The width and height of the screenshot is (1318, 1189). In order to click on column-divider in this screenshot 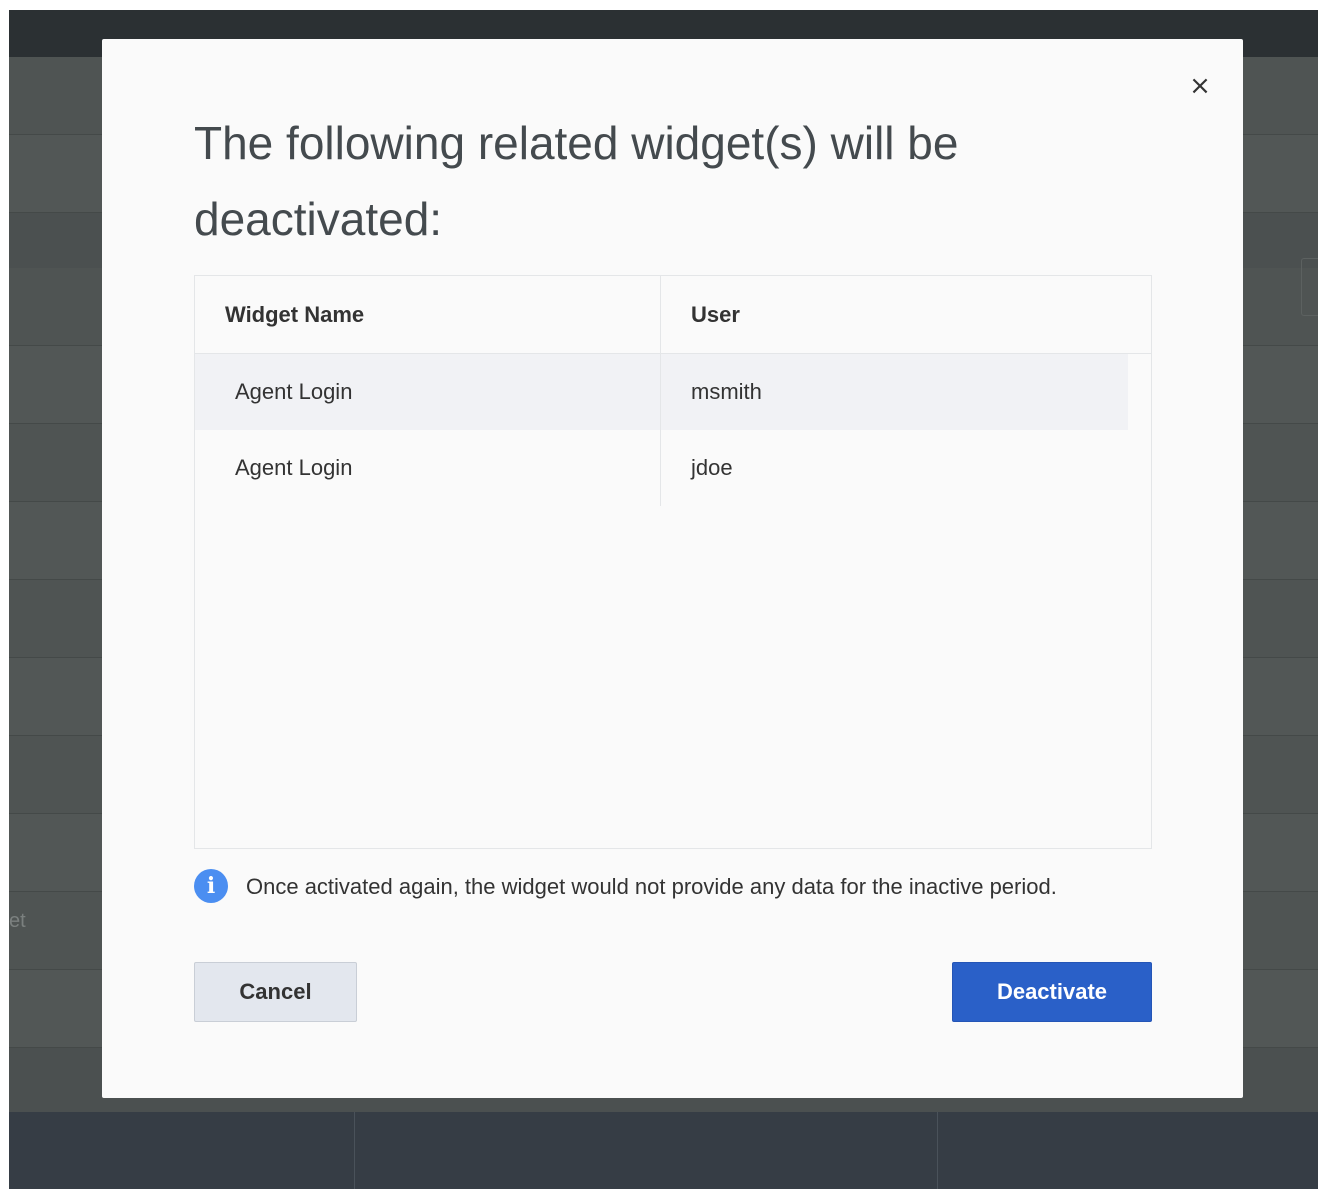, I will do `click(660, 391)`.